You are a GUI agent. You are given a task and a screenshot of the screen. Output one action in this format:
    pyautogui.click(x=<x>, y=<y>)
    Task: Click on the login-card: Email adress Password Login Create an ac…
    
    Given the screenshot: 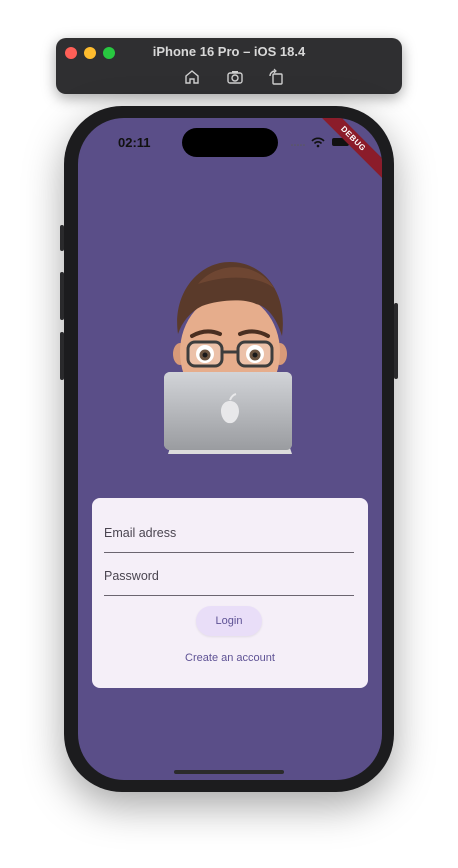 What is the action you would take?
    pyautogui.click(x=230, y=593)
    